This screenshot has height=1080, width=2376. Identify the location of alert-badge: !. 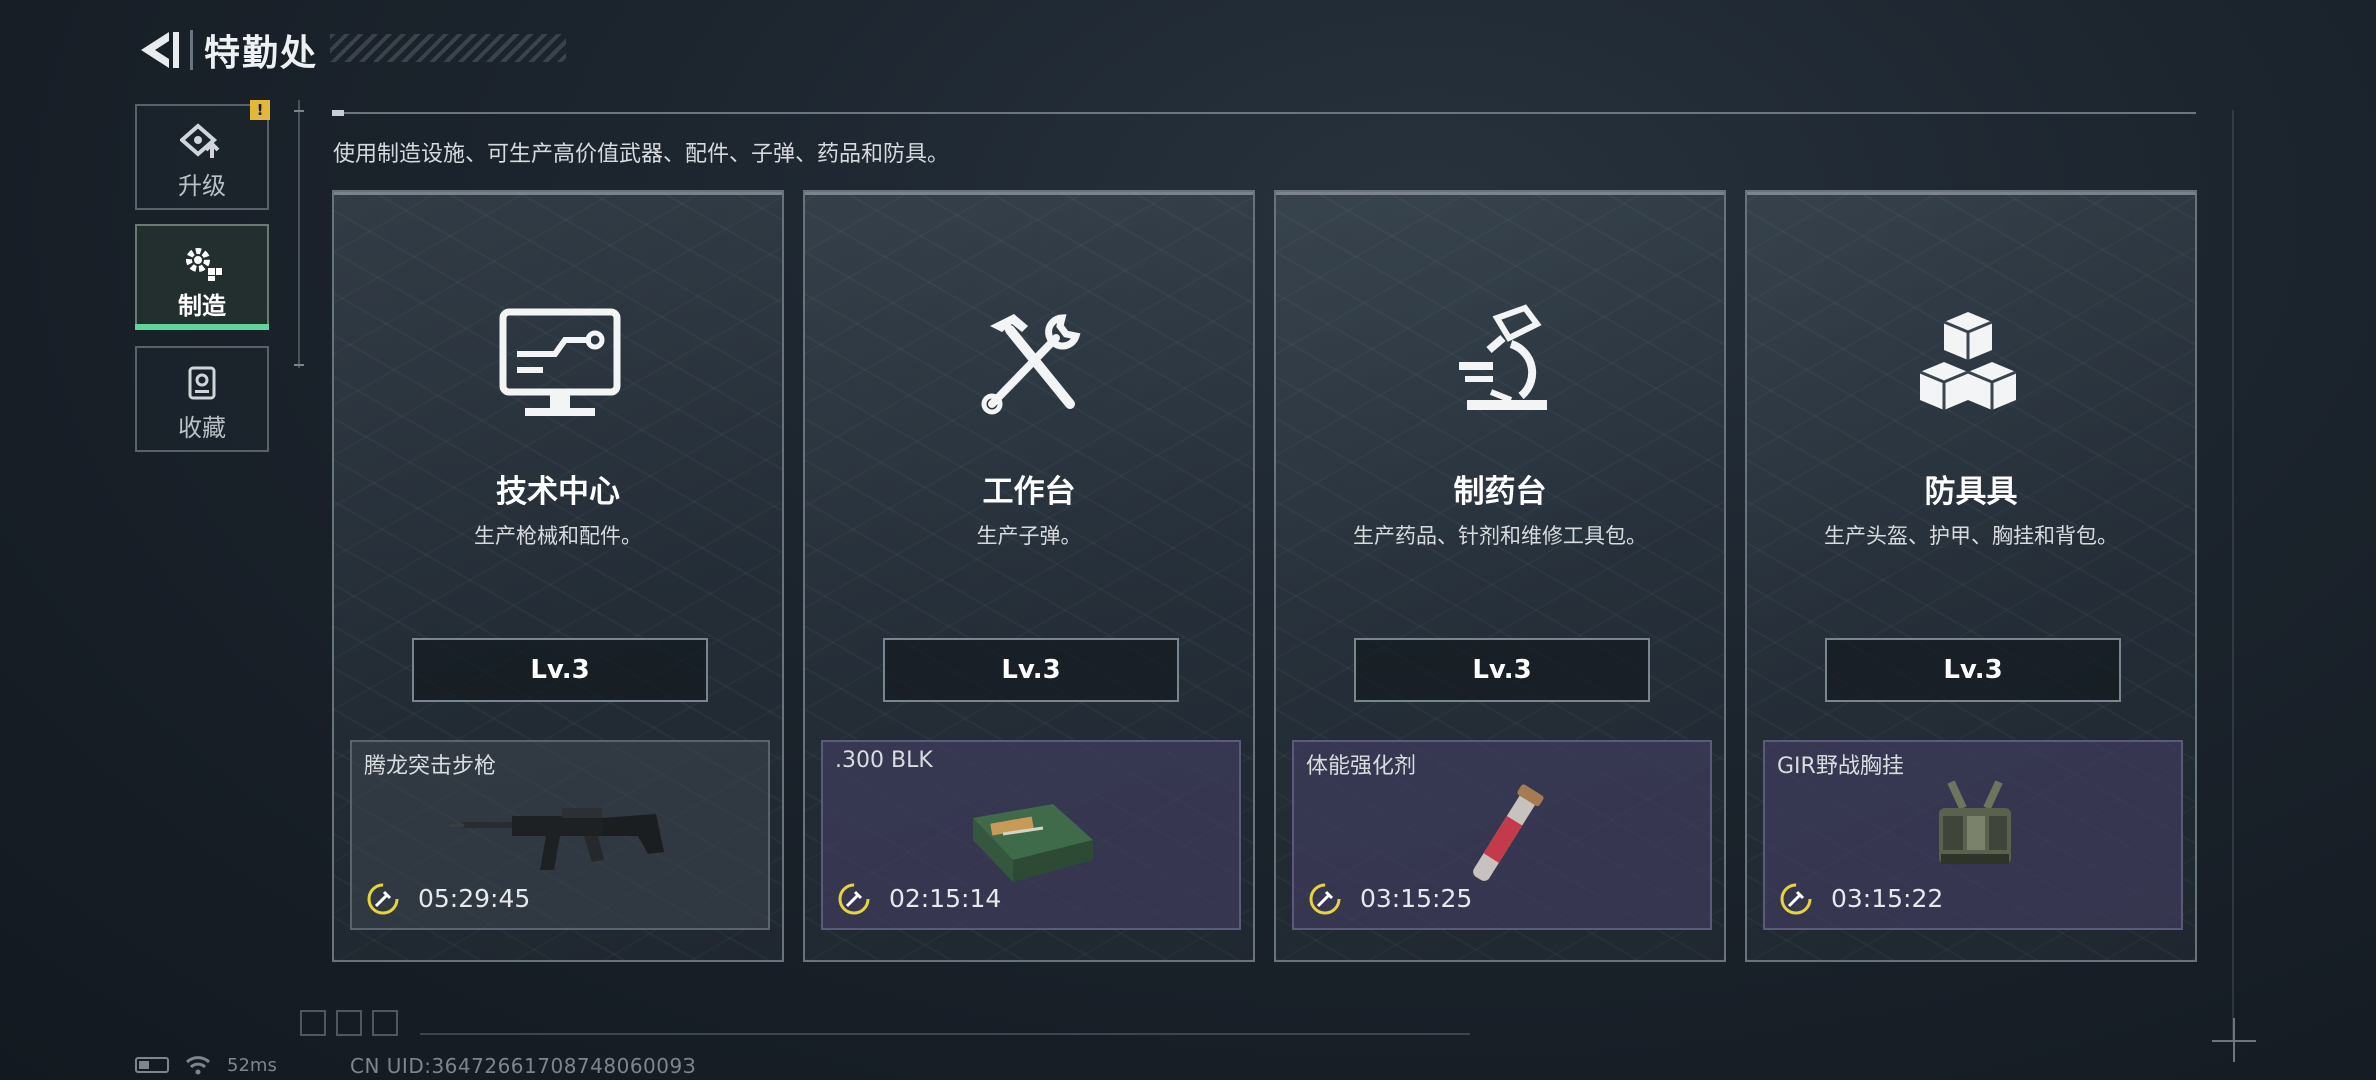
(260, 110).